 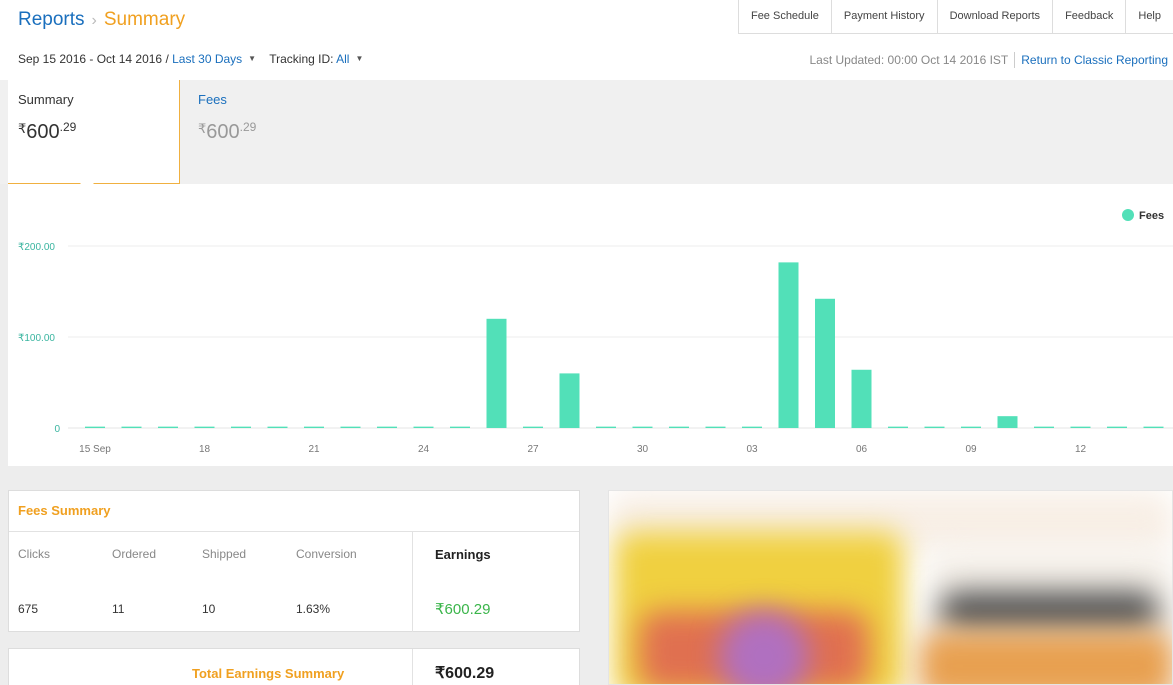 What do you see at coordinates (1151, 216) in the screenshot?
I see `legend-label: Fees` at bounding box center [1151, 216].